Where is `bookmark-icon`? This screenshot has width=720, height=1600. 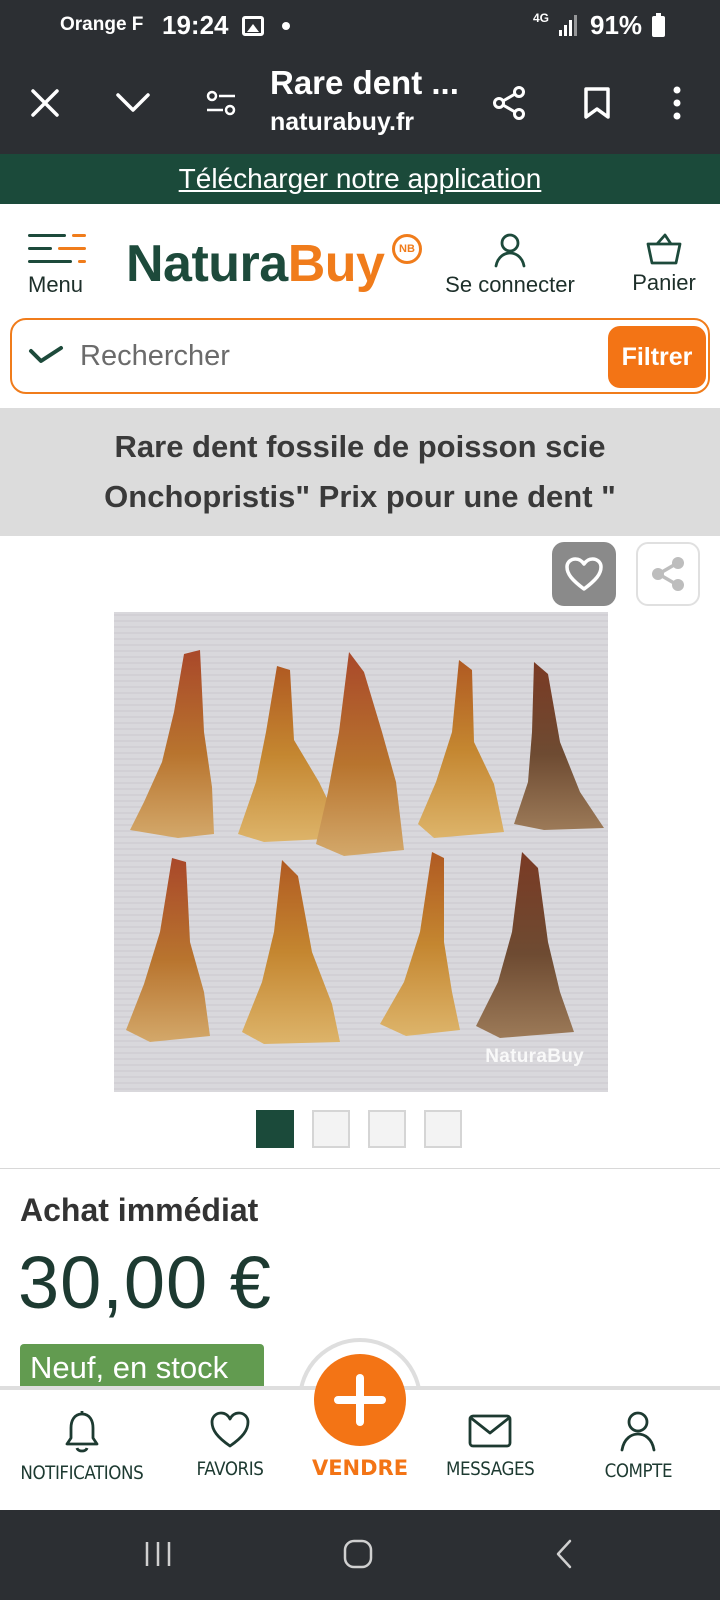 bookmark-icon is located at coordinates (597, 103).